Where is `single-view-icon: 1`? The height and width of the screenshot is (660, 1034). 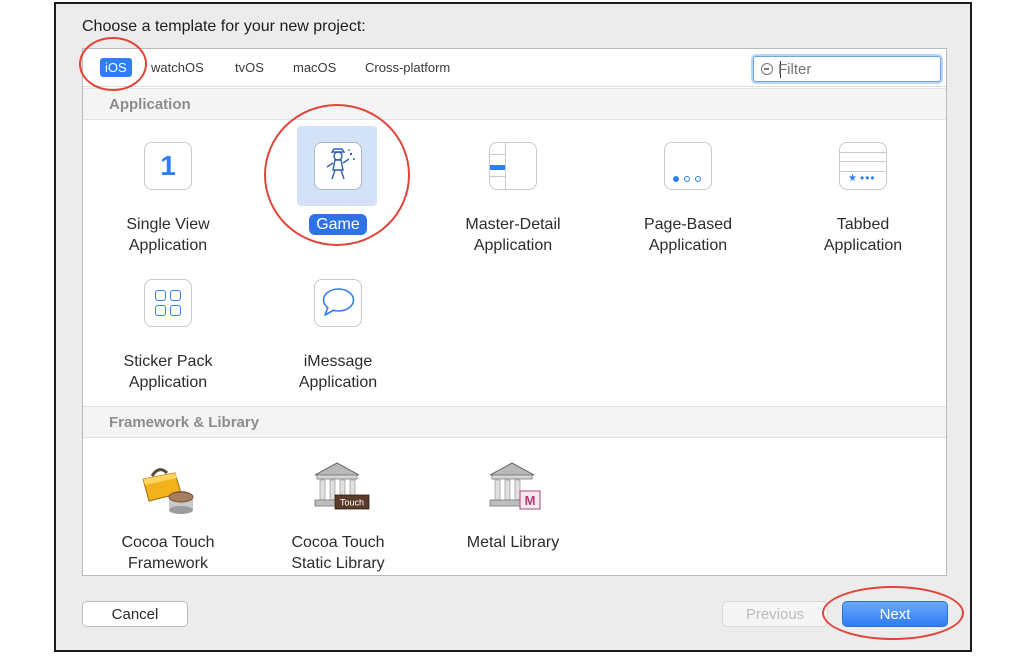
single-view-icon: 1 is located at coordinates (168, 166).